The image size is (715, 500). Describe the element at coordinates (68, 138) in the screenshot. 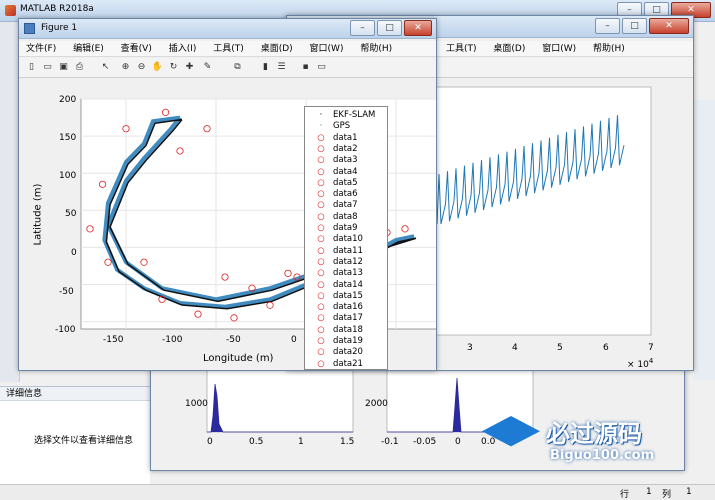

I see `y-tick-label: 150` at that location.